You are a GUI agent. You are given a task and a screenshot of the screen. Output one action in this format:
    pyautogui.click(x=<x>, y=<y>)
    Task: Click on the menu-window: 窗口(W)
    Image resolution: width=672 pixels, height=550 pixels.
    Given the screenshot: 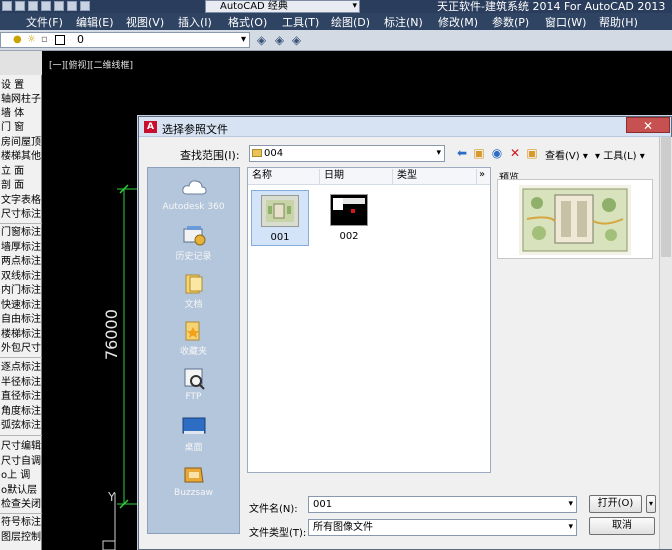 What is the action you would take?
    pyautogui.click(x=565, y=22)
    